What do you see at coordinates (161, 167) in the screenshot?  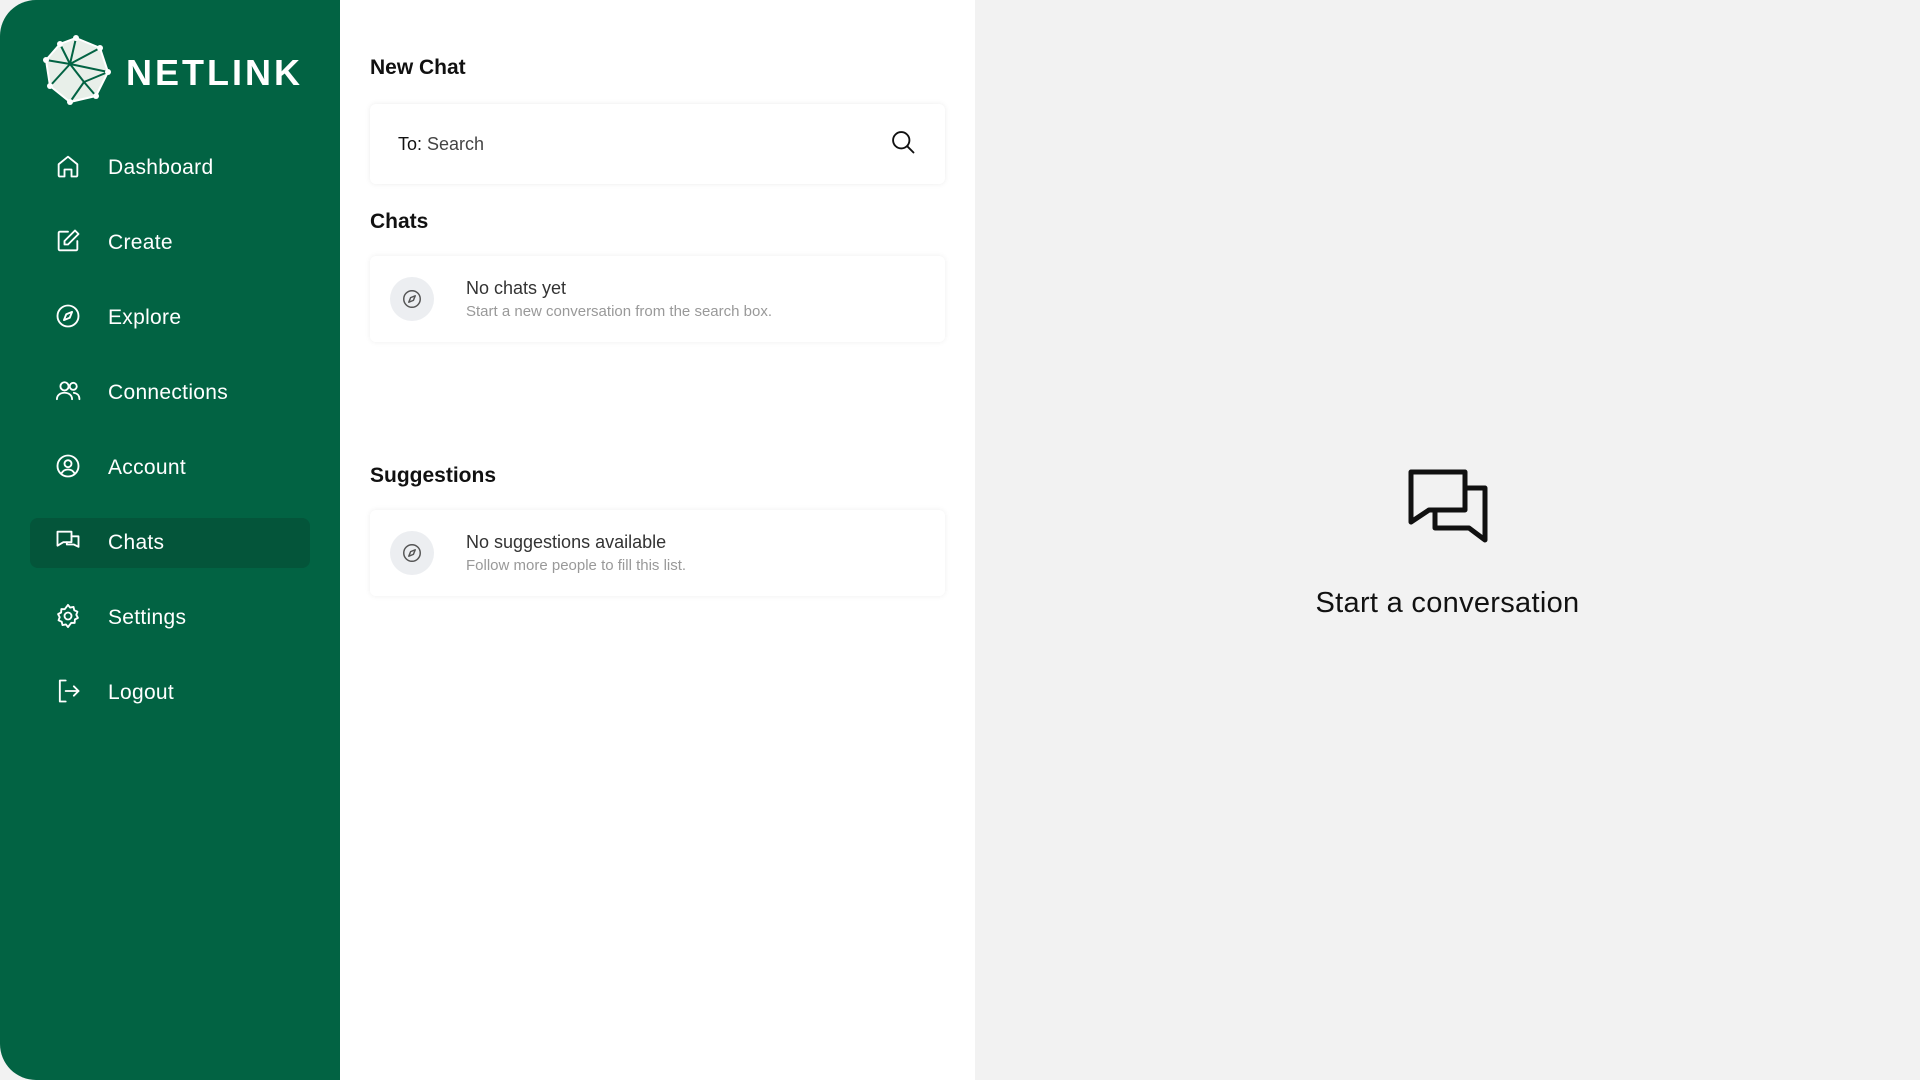 I see `sidebar-item-label: Dashboard` at bounding box center [161, 167].